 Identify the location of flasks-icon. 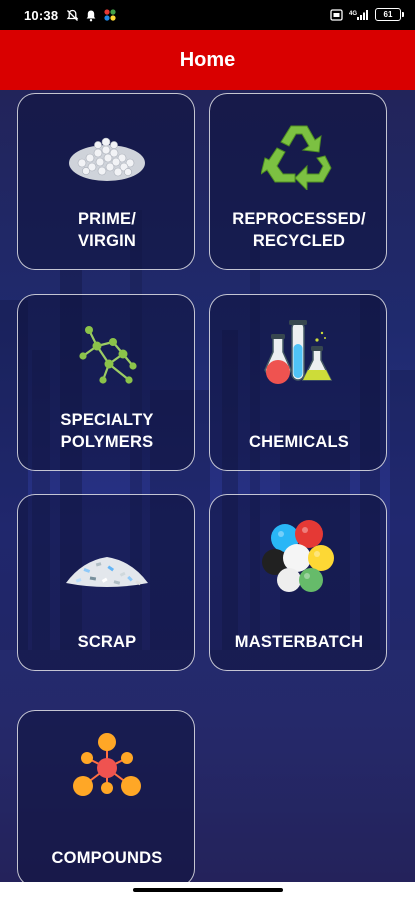
(299, 356).